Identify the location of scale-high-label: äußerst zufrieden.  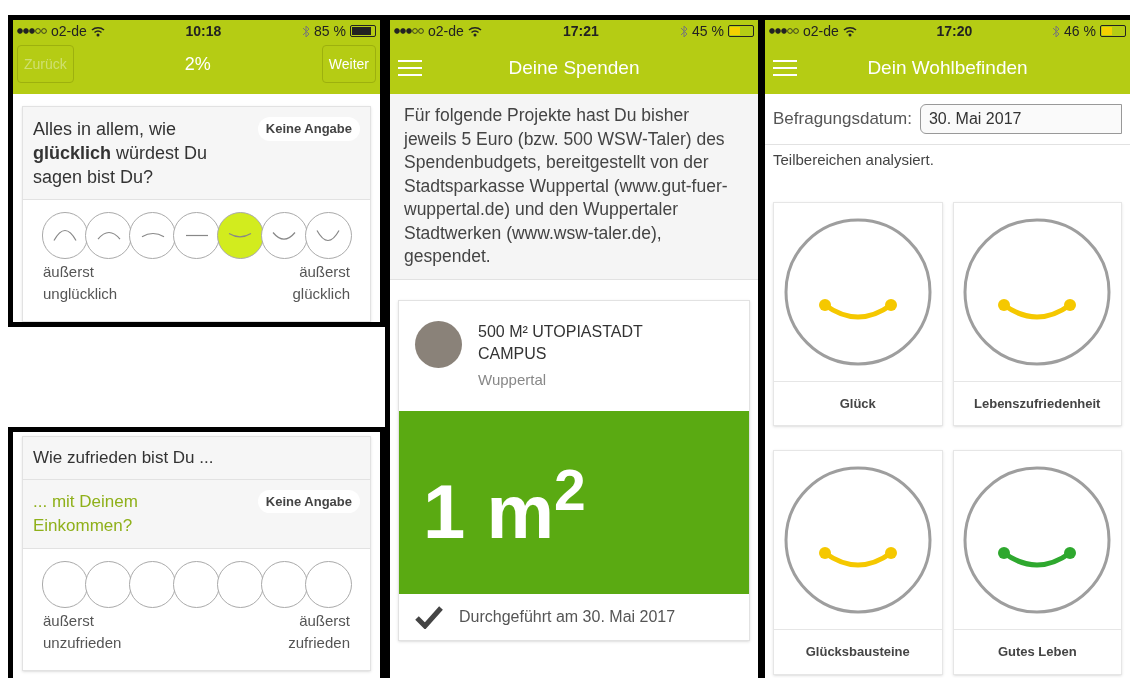
(318, 631).